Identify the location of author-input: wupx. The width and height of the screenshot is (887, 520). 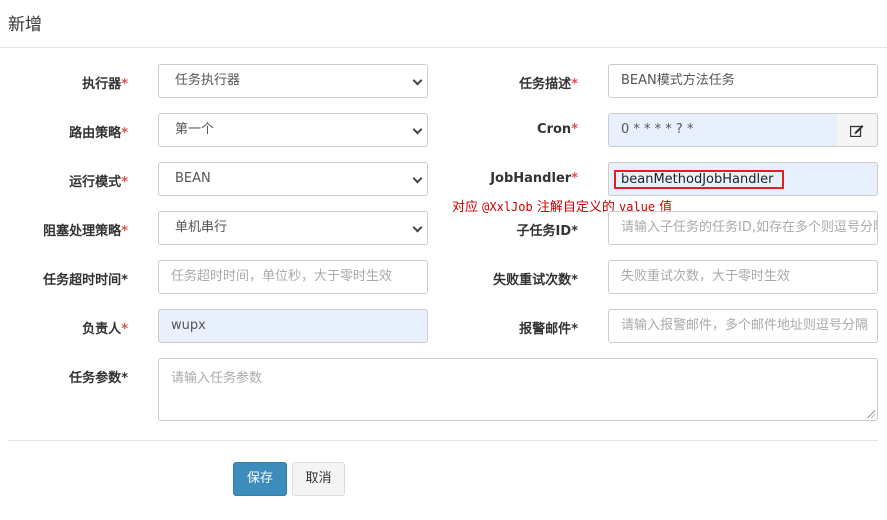
(293, 326).